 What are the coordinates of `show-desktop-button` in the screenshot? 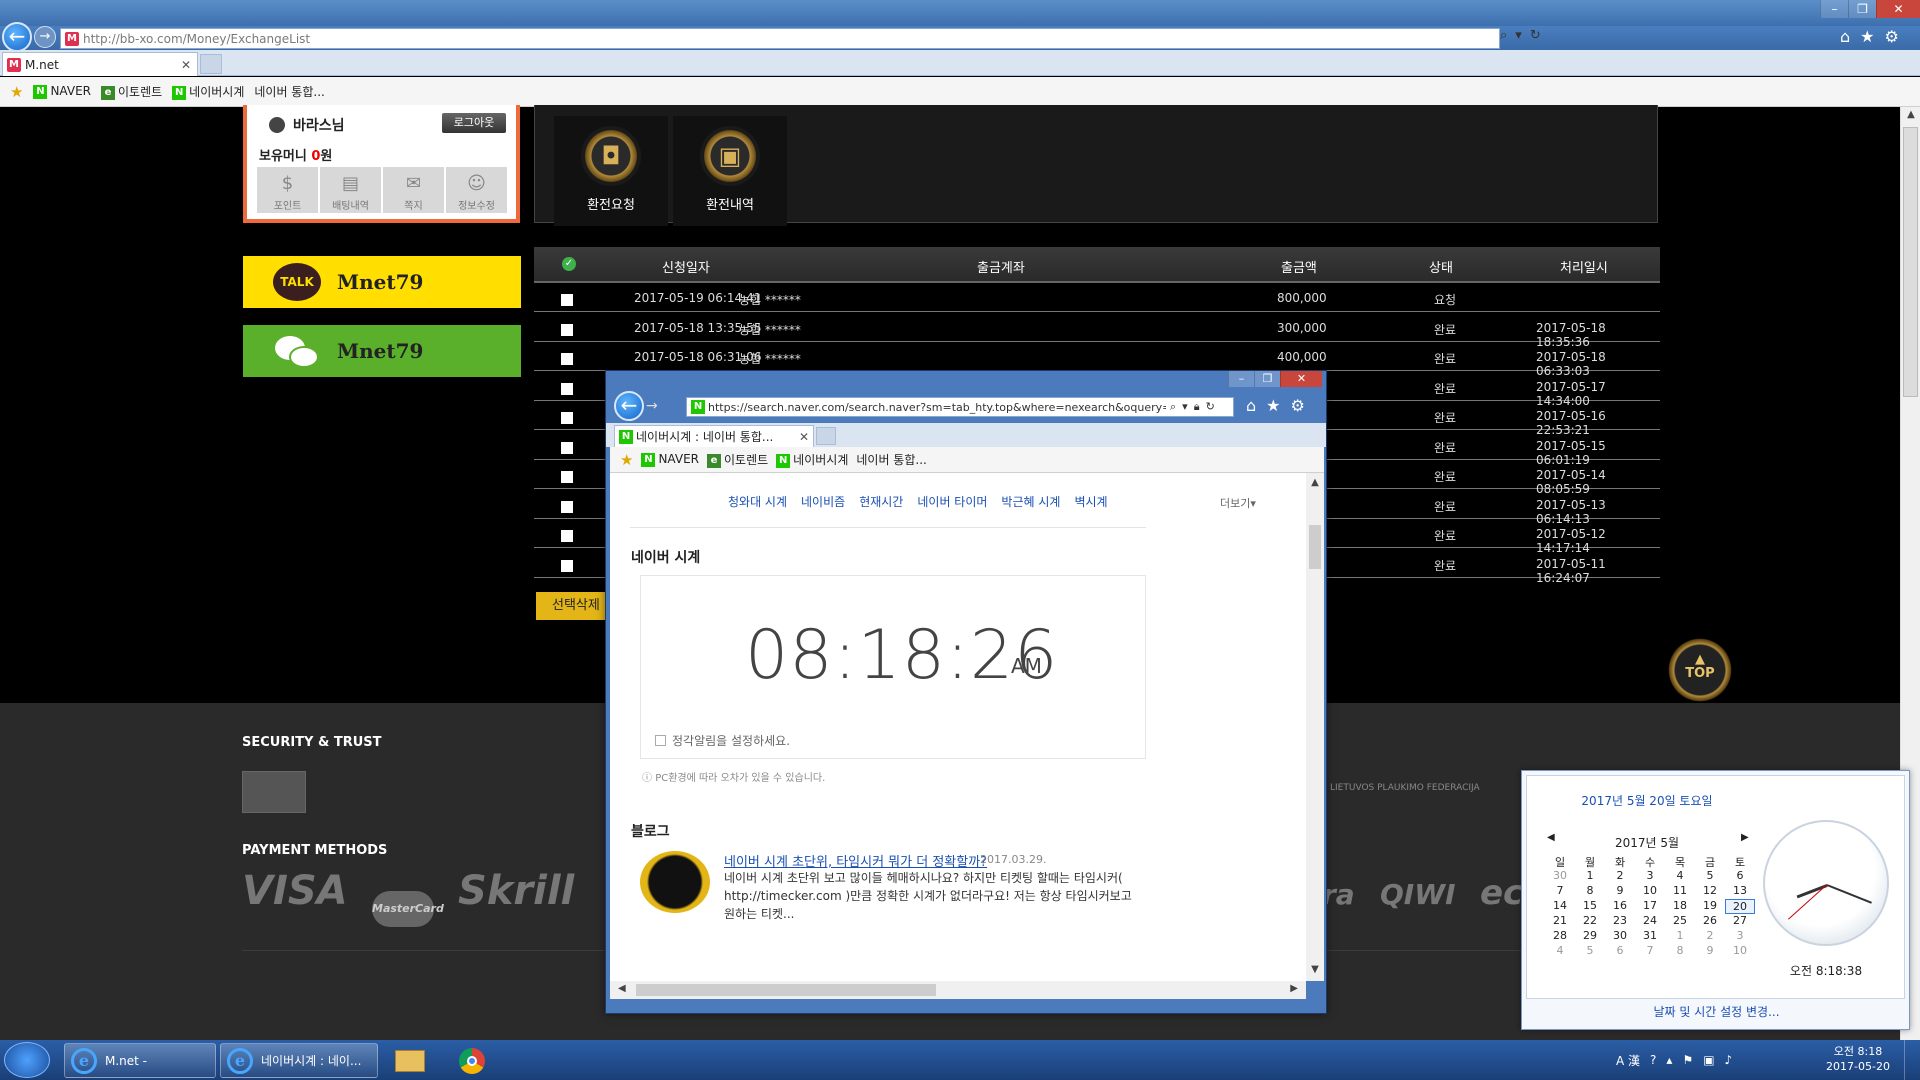 It's located at (1912, 1060).